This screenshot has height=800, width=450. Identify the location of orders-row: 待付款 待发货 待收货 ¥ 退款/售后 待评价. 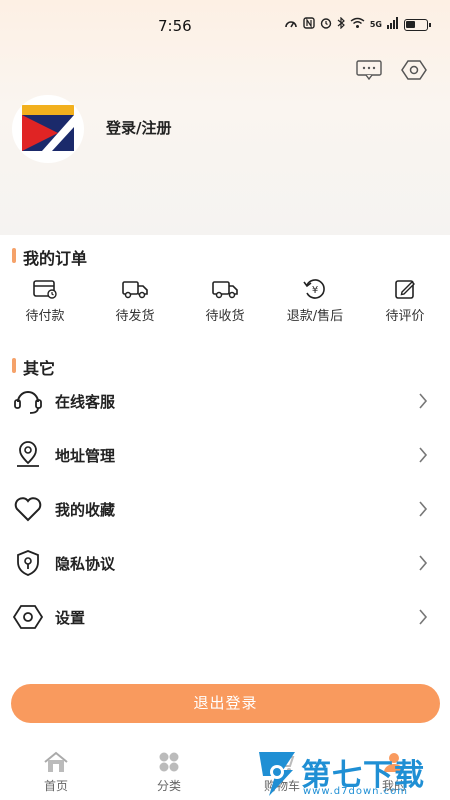
(225, 303).